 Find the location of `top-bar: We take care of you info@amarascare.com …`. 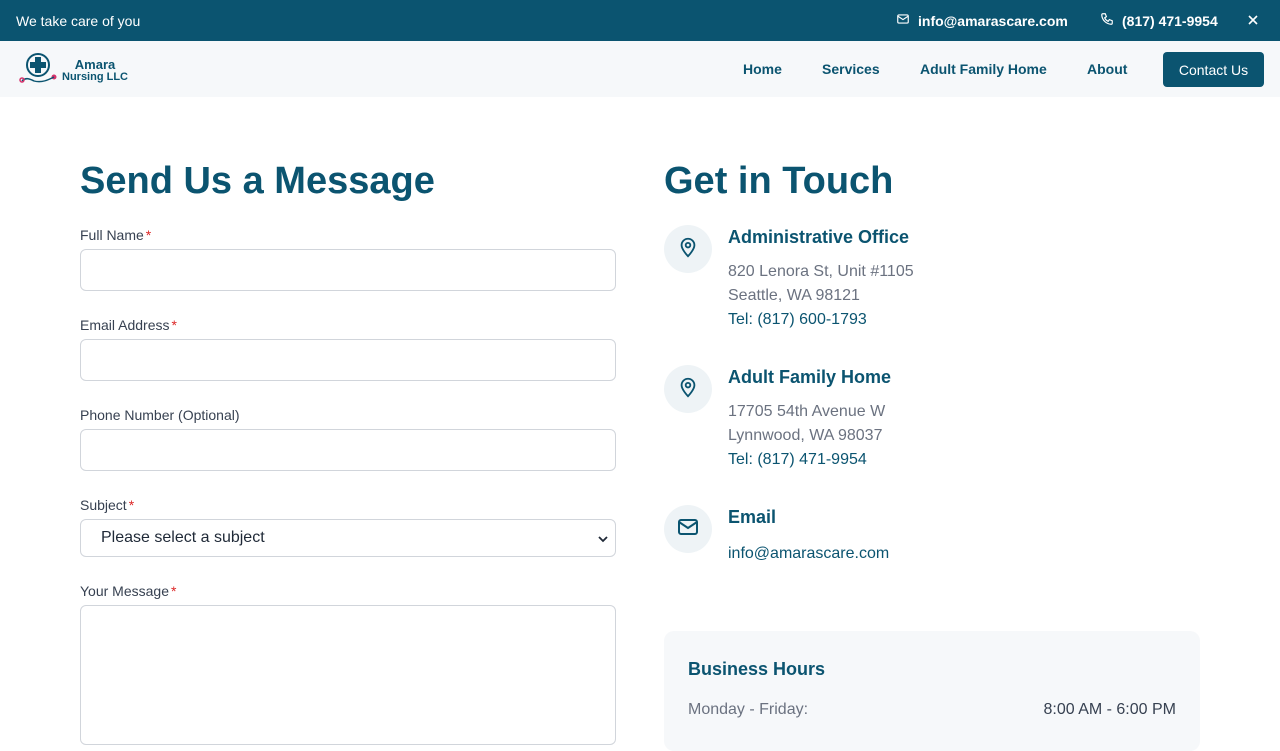

top-bar: We take care of you info@amarascare.com … is located at coordinates (640, 20).